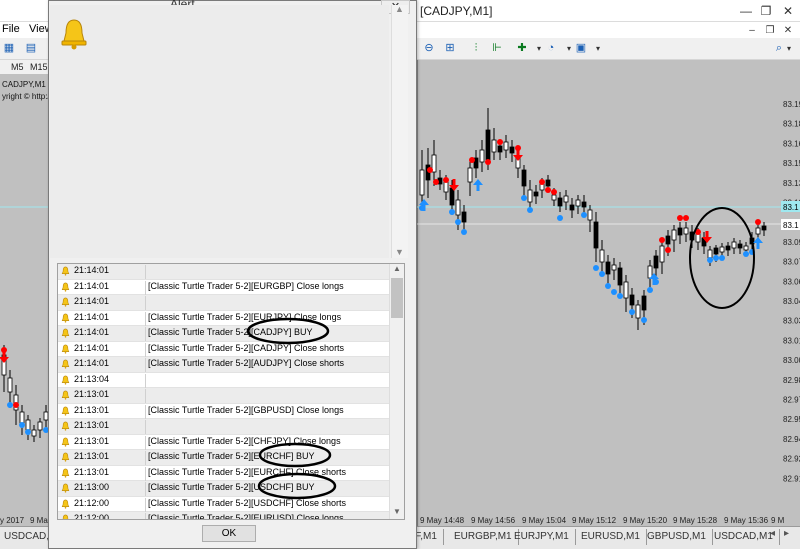  What do you see at coordinates (291, 408) in the screenshot?
I see `annotation-layer` at bounding box center [291, 408].